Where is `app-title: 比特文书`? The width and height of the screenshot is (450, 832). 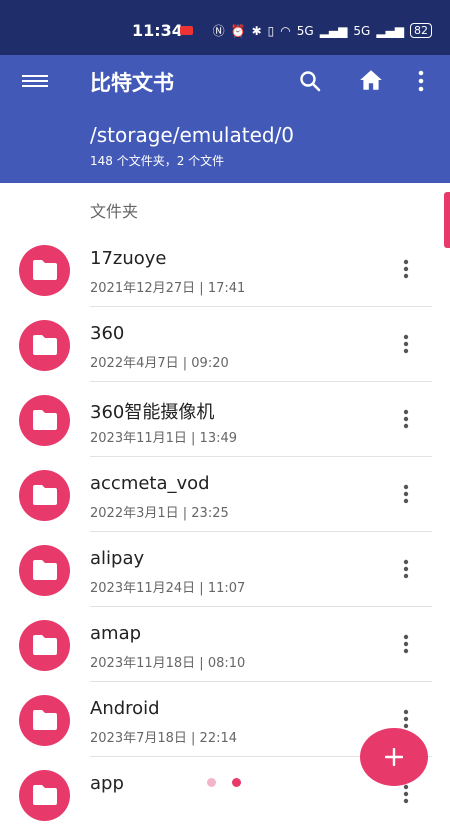 app-title: 比特文书 is located at coordinates (132, 83).